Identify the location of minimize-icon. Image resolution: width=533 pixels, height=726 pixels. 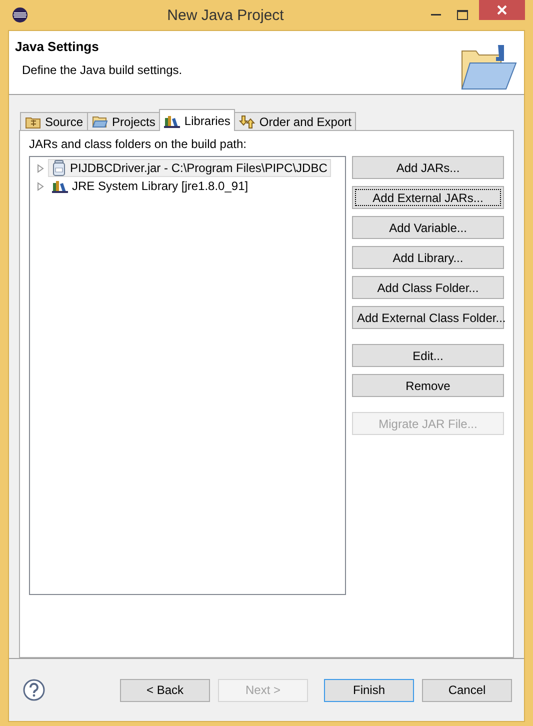
(436, 15).